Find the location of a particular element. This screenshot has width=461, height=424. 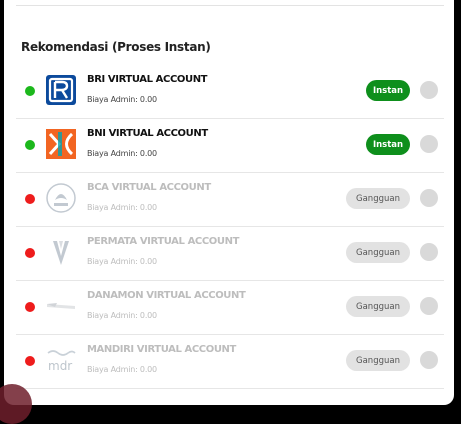

bank-name: MANDIRI VIRTUAL ACCOUNT is located at coordinates (161, 349).